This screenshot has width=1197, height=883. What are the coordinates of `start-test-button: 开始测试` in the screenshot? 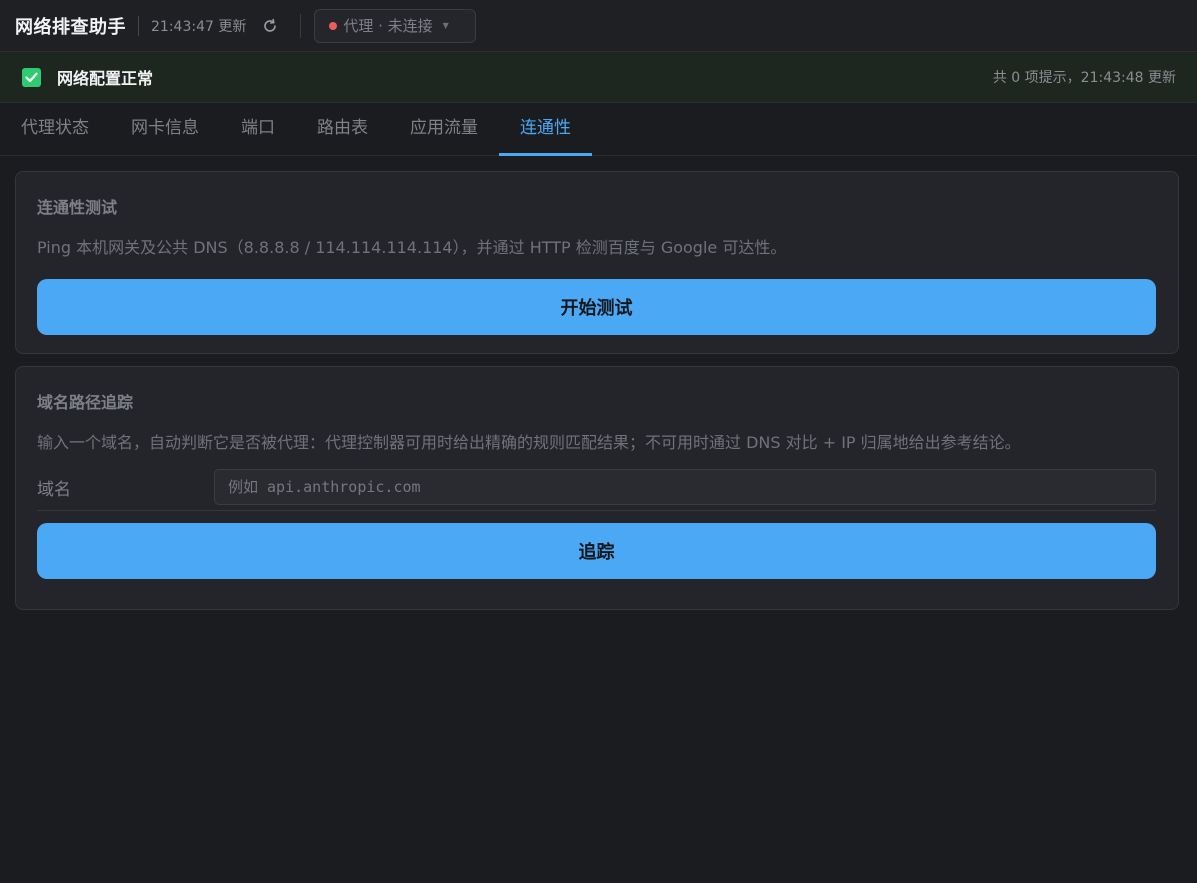 It's located at (596, 307).